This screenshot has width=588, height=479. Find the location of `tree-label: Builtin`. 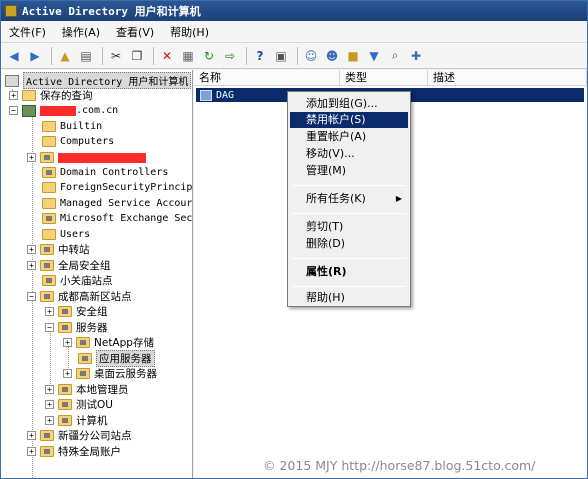

tree-label: Builtin is located at coordinates (81, 126).